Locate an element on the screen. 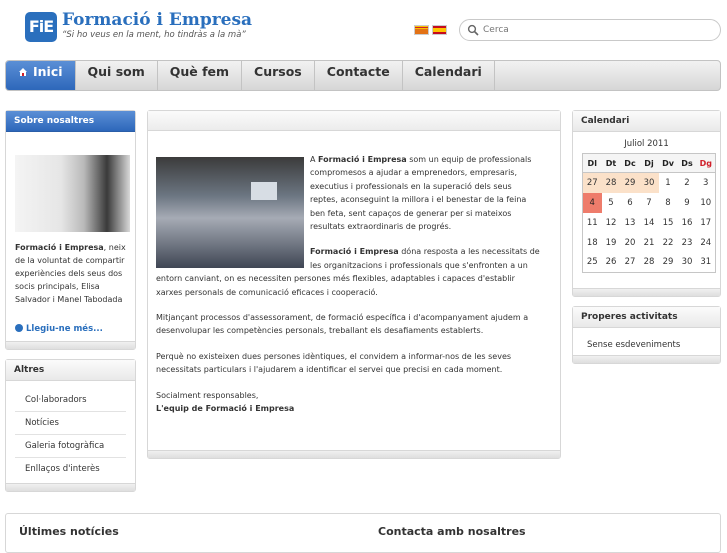 The height and width of the screenshot is (553, 727). nav-item-qui-som: Qui som is located at coordinates (117, 75).